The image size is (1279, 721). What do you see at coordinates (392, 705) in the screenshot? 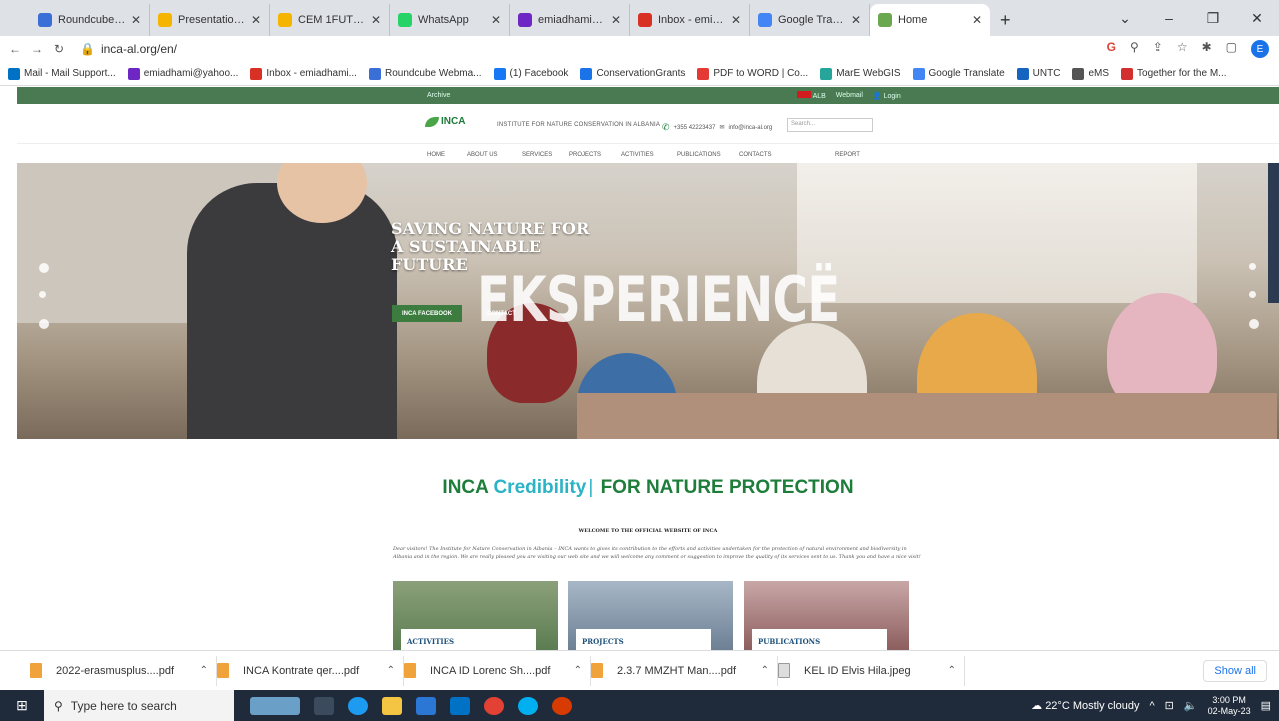
I see `file-explorer-icon` at bounding box center [392, 705].